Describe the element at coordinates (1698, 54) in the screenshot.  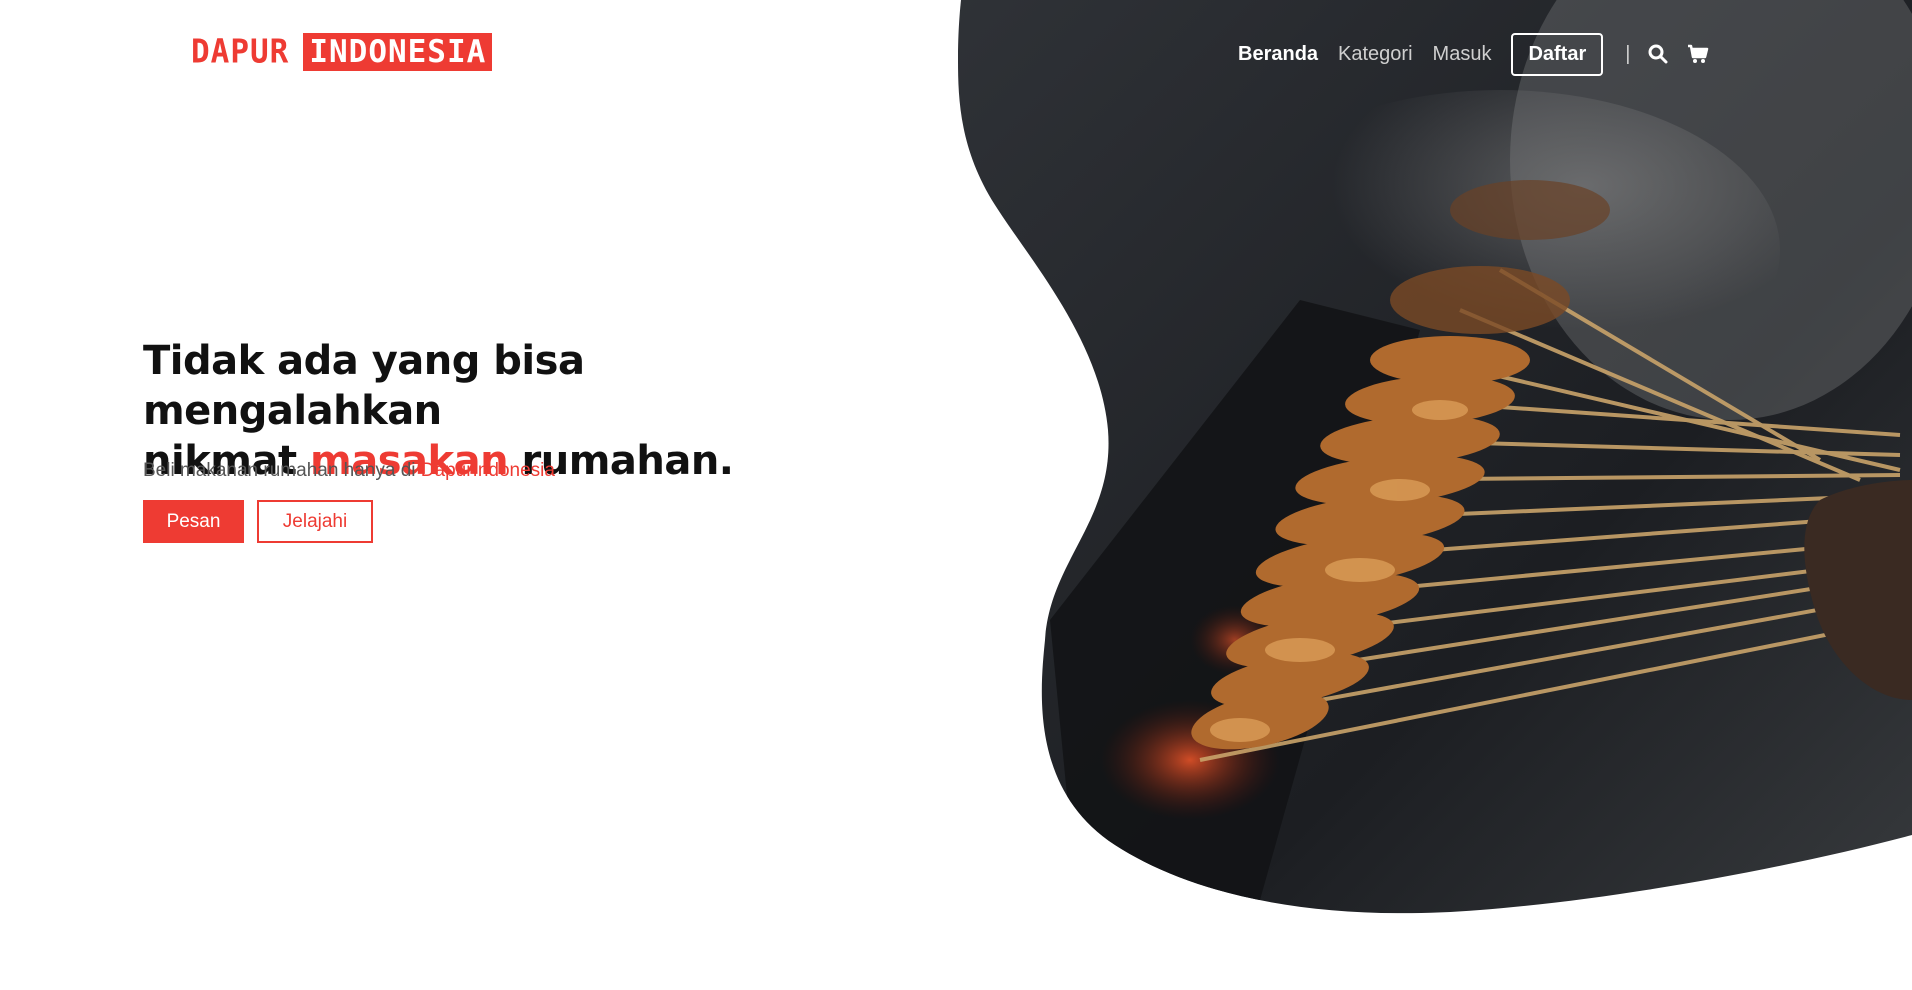
I see `cart-icon` at that location.